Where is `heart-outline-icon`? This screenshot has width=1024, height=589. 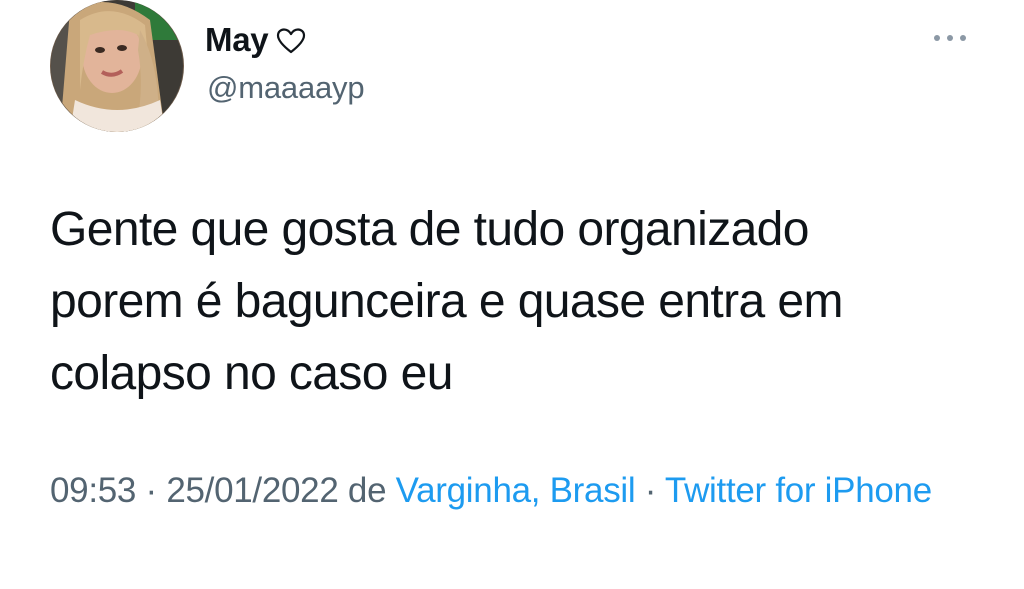 heart-outline-icon is located at coordinates (291, 41).